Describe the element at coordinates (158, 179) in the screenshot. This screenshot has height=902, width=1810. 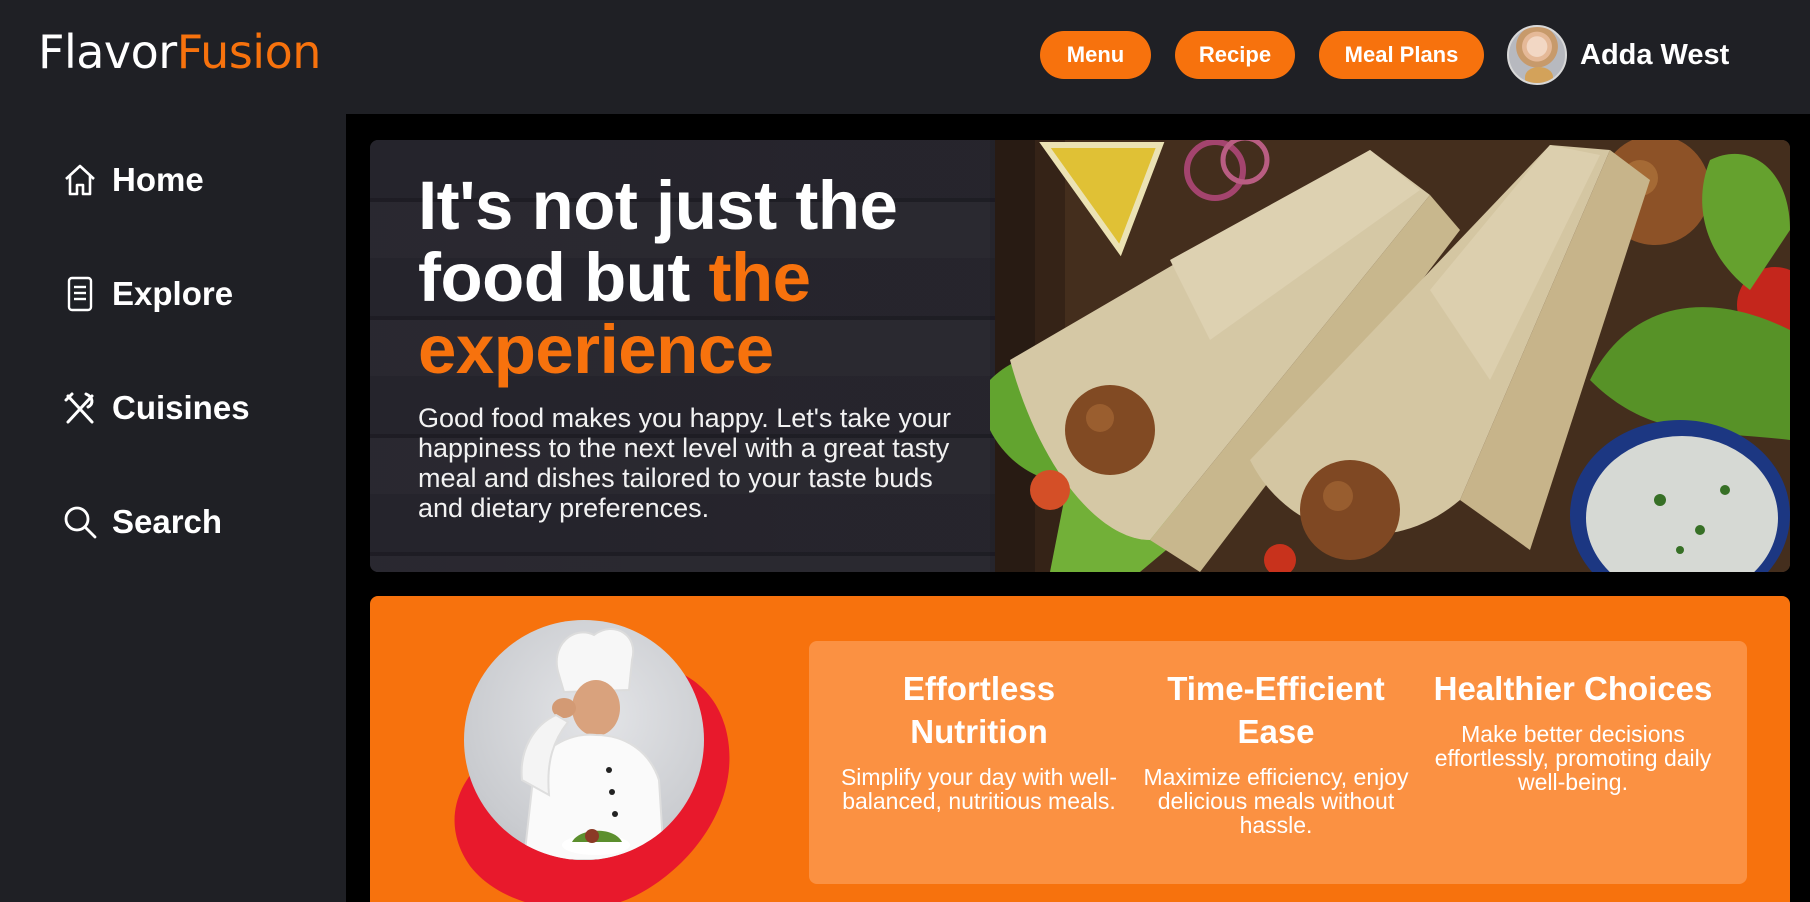
I see `sidebar-item-label: Home` at that location.